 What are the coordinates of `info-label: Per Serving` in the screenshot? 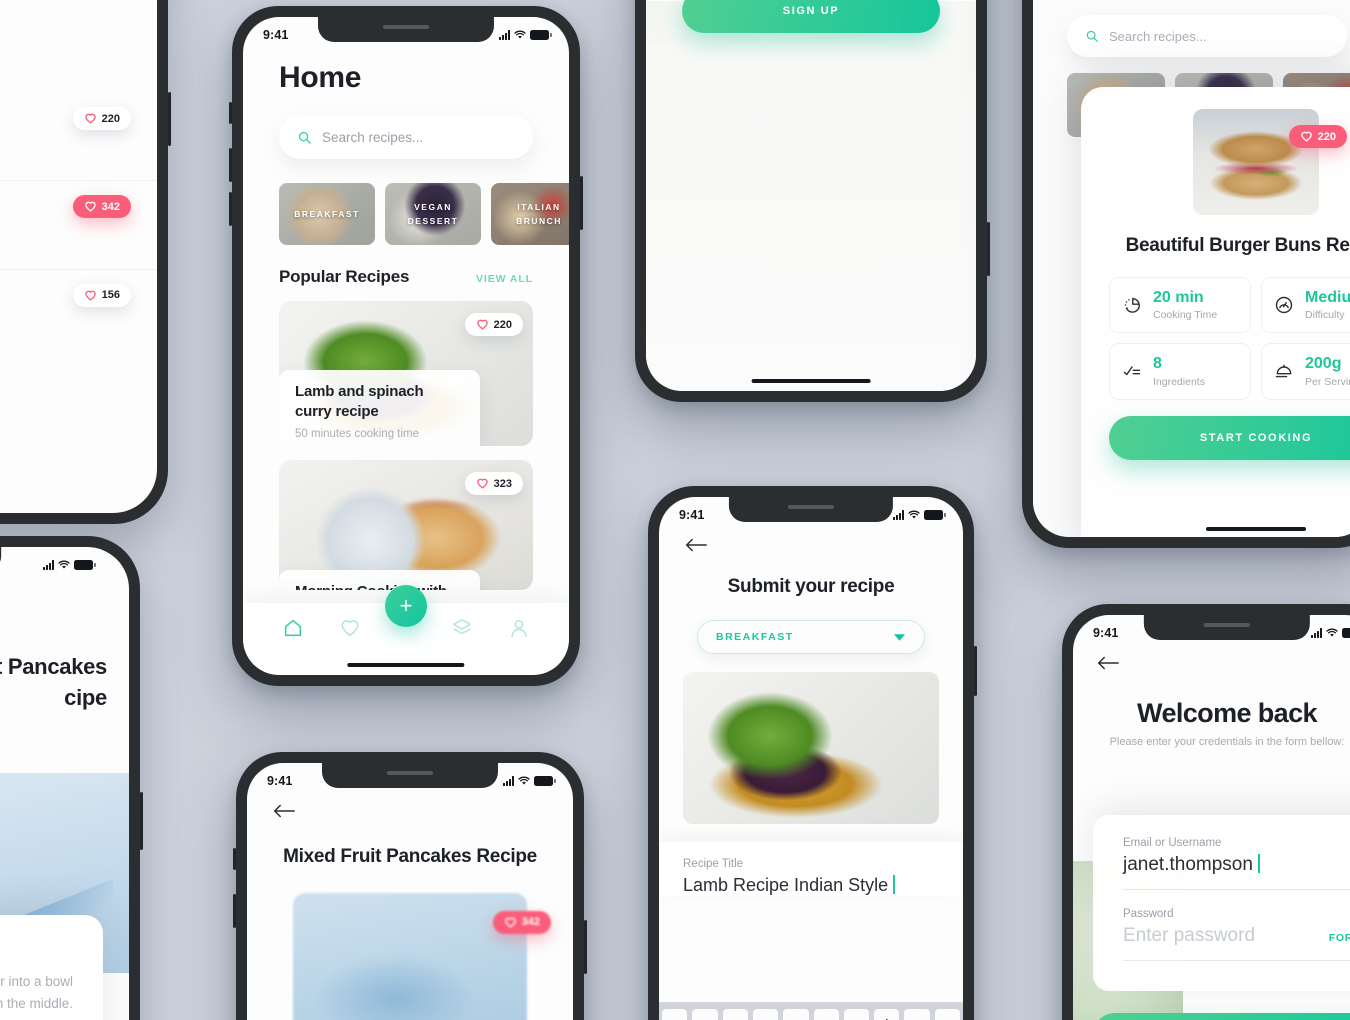 It's located at (1327, 381).